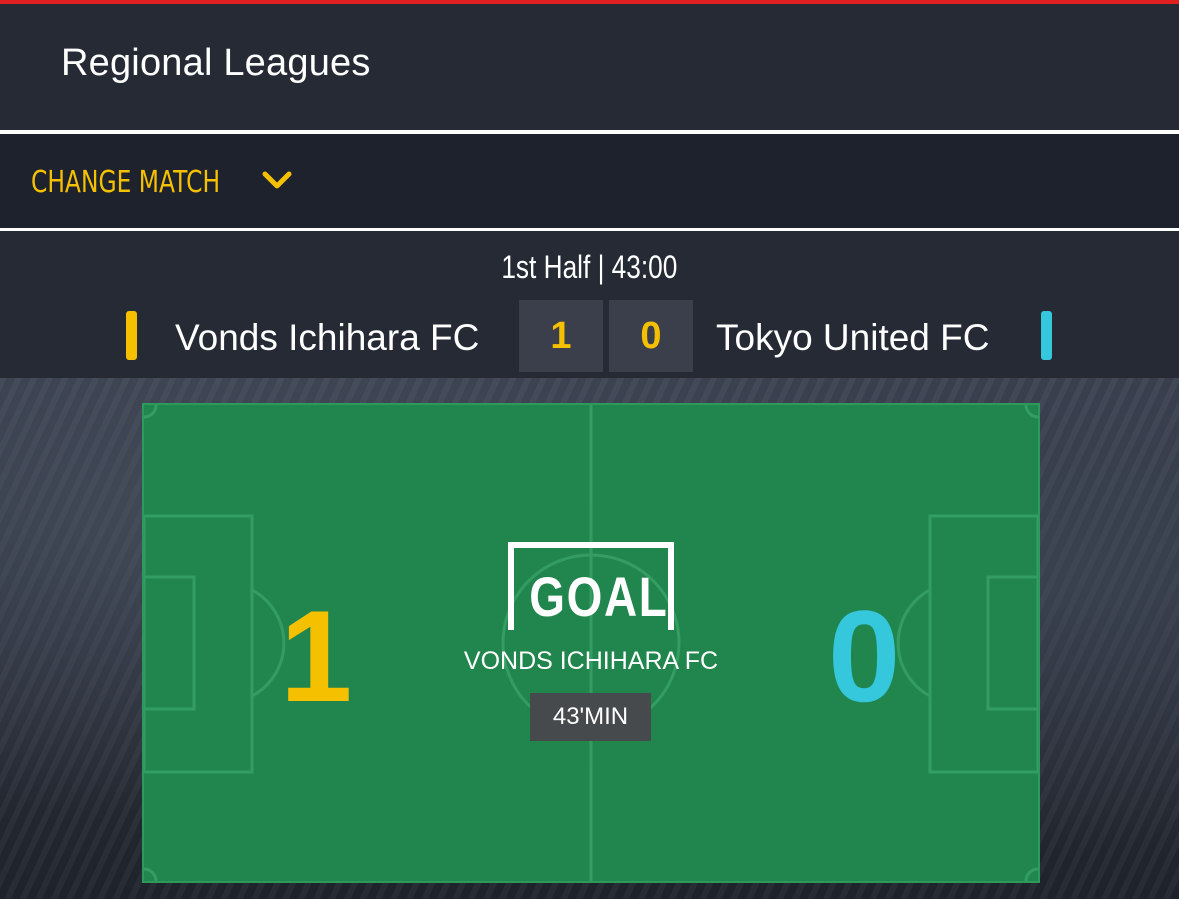  What do you see at coordinates (277, 180) in the screenshot?
I see `chevron-down-icon` at bounding box center [277, 180].